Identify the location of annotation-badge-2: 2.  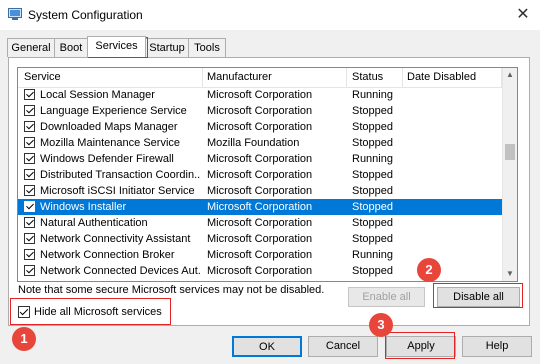
(429, 270).